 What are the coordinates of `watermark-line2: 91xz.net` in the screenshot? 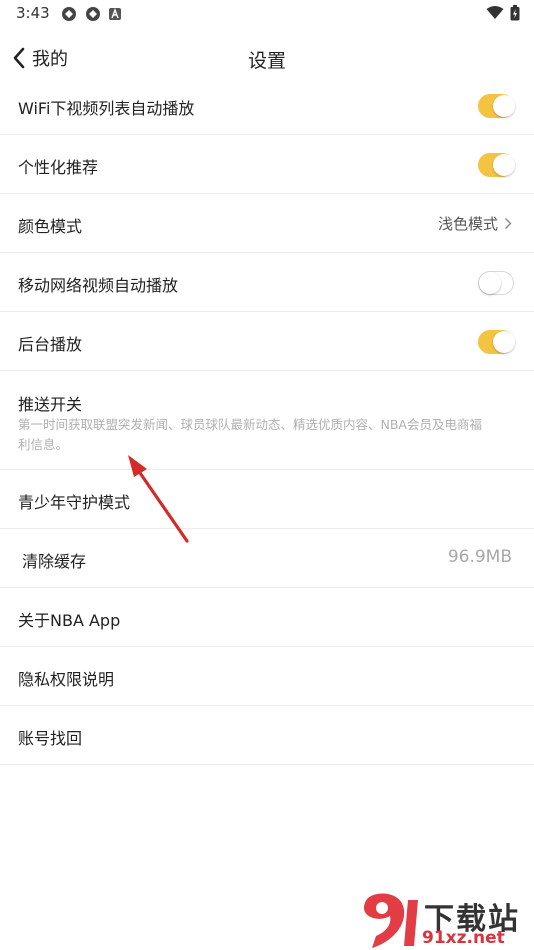 It's located at (463, 938).